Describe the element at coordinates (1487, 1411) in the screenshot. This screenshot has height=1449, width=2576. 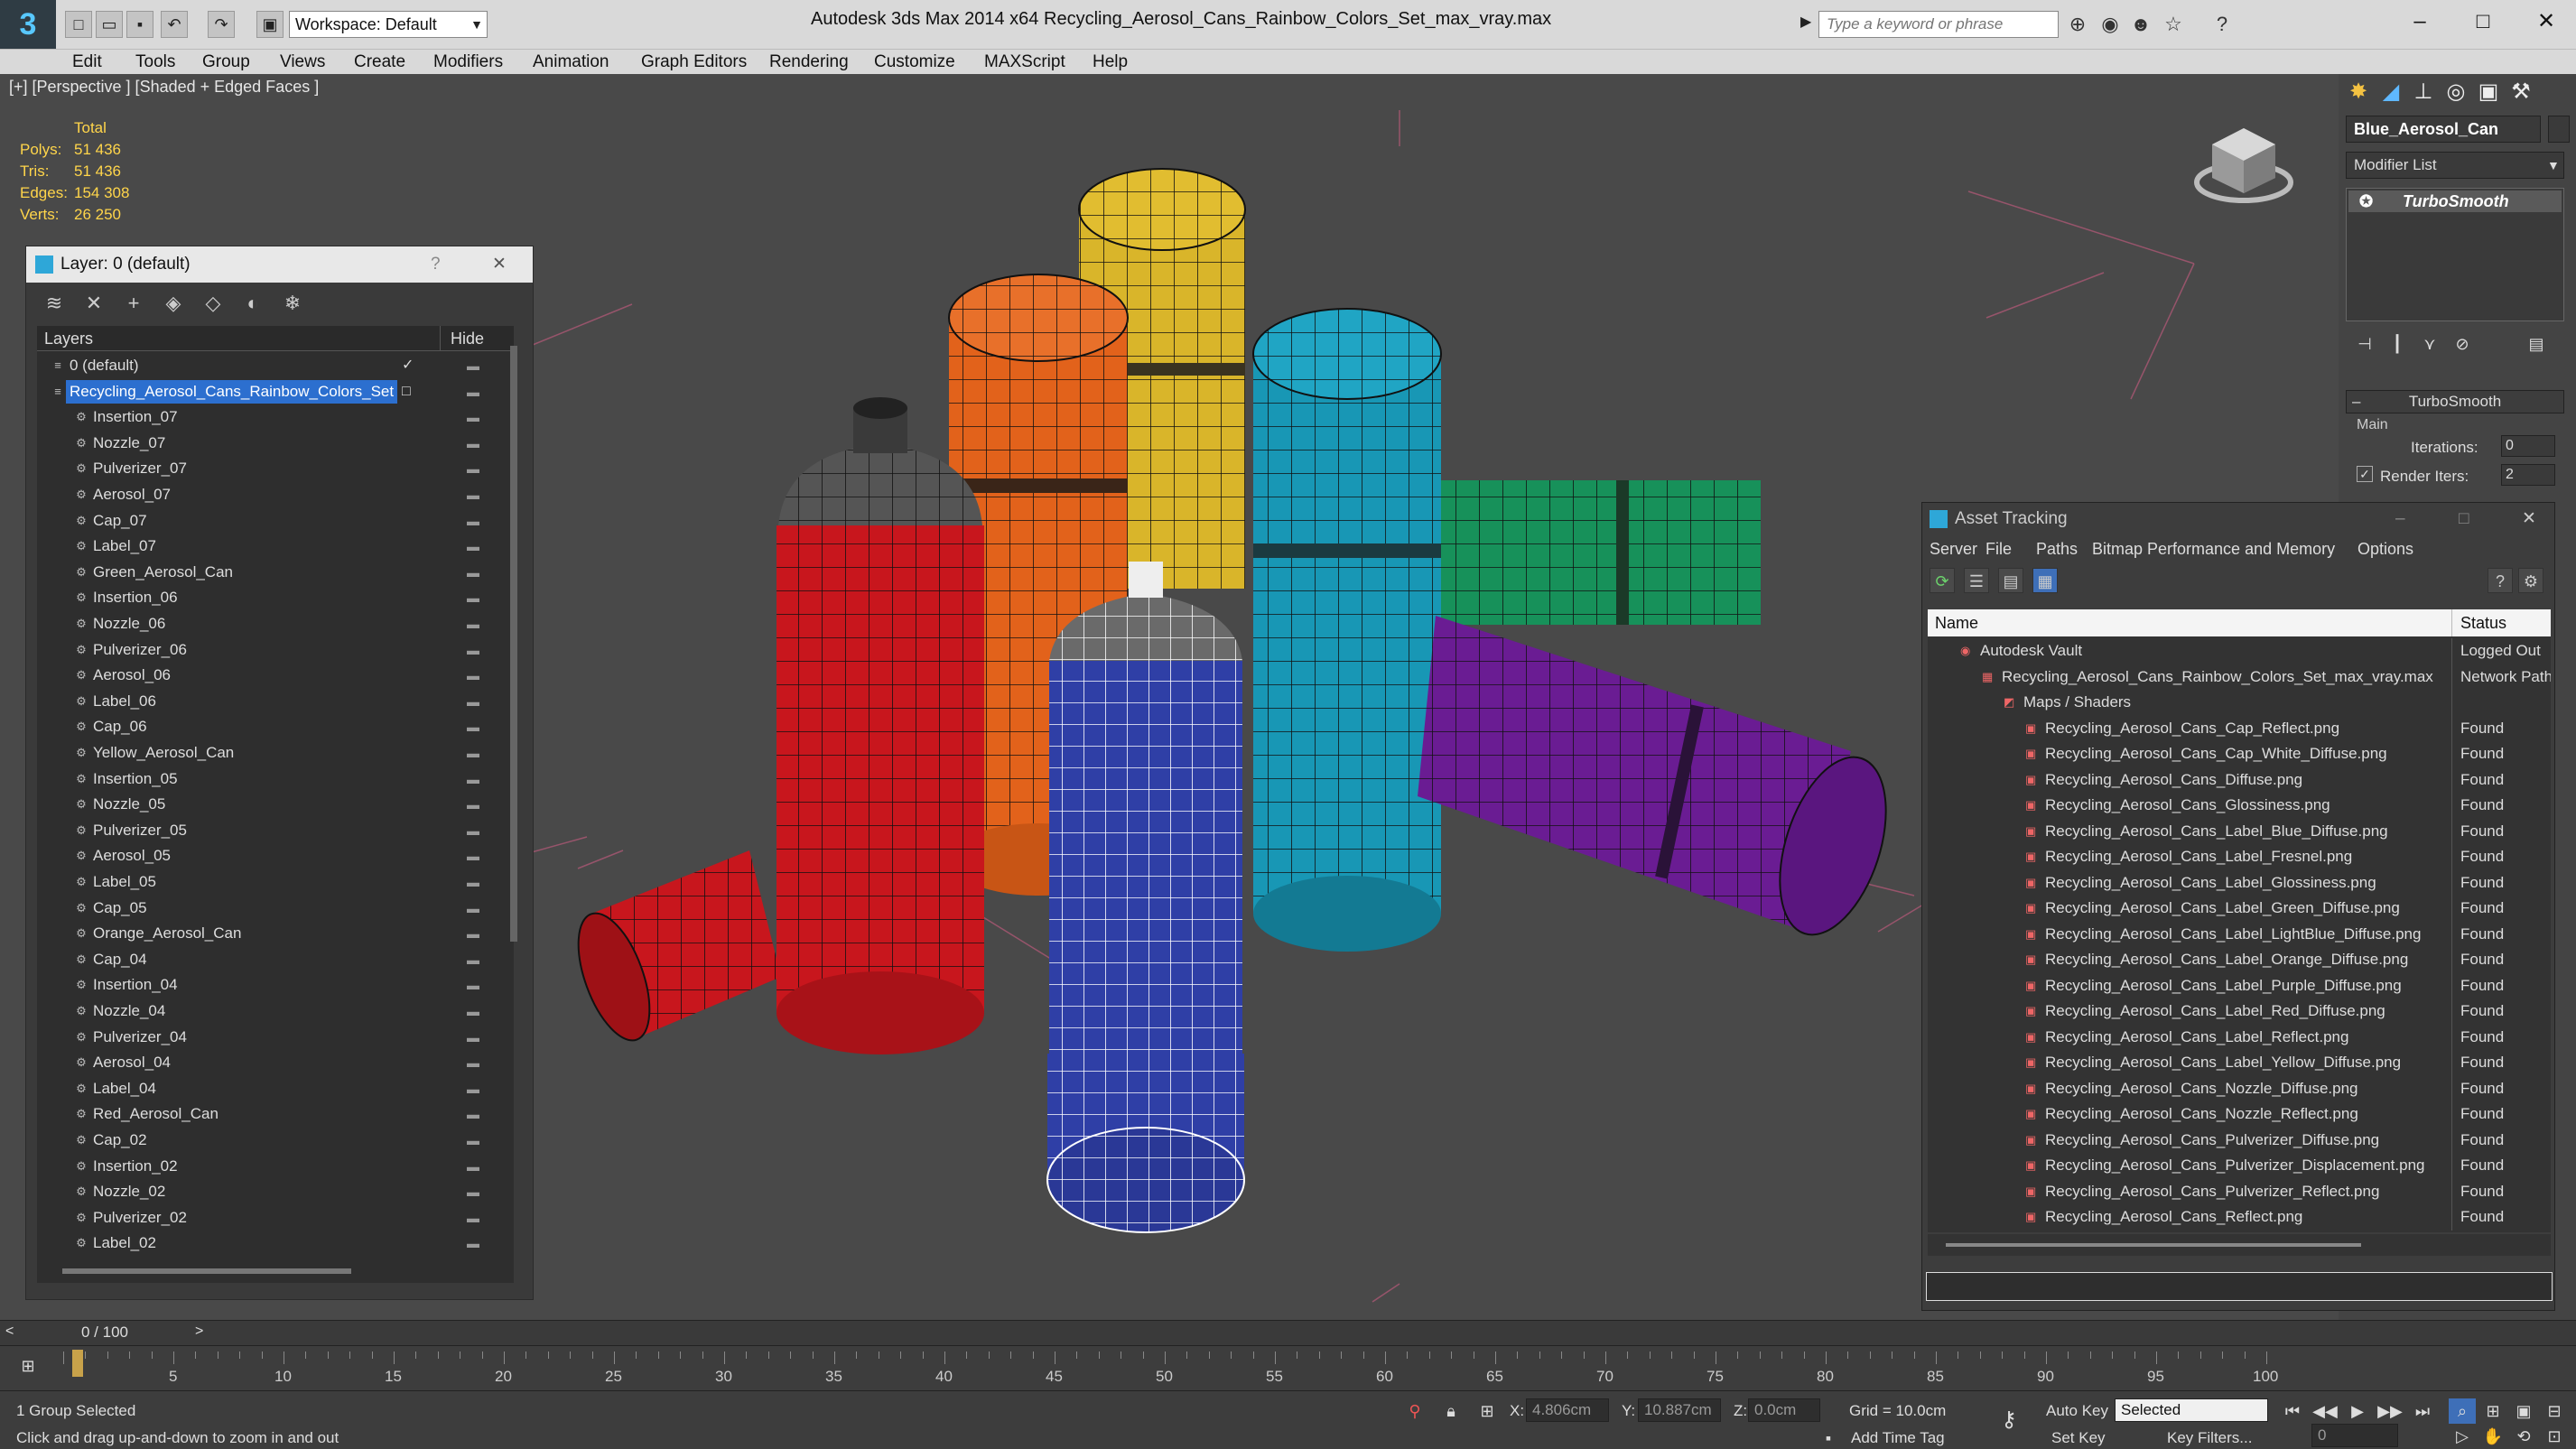
I see `absolute-mode-icon: ⊞` at that location.